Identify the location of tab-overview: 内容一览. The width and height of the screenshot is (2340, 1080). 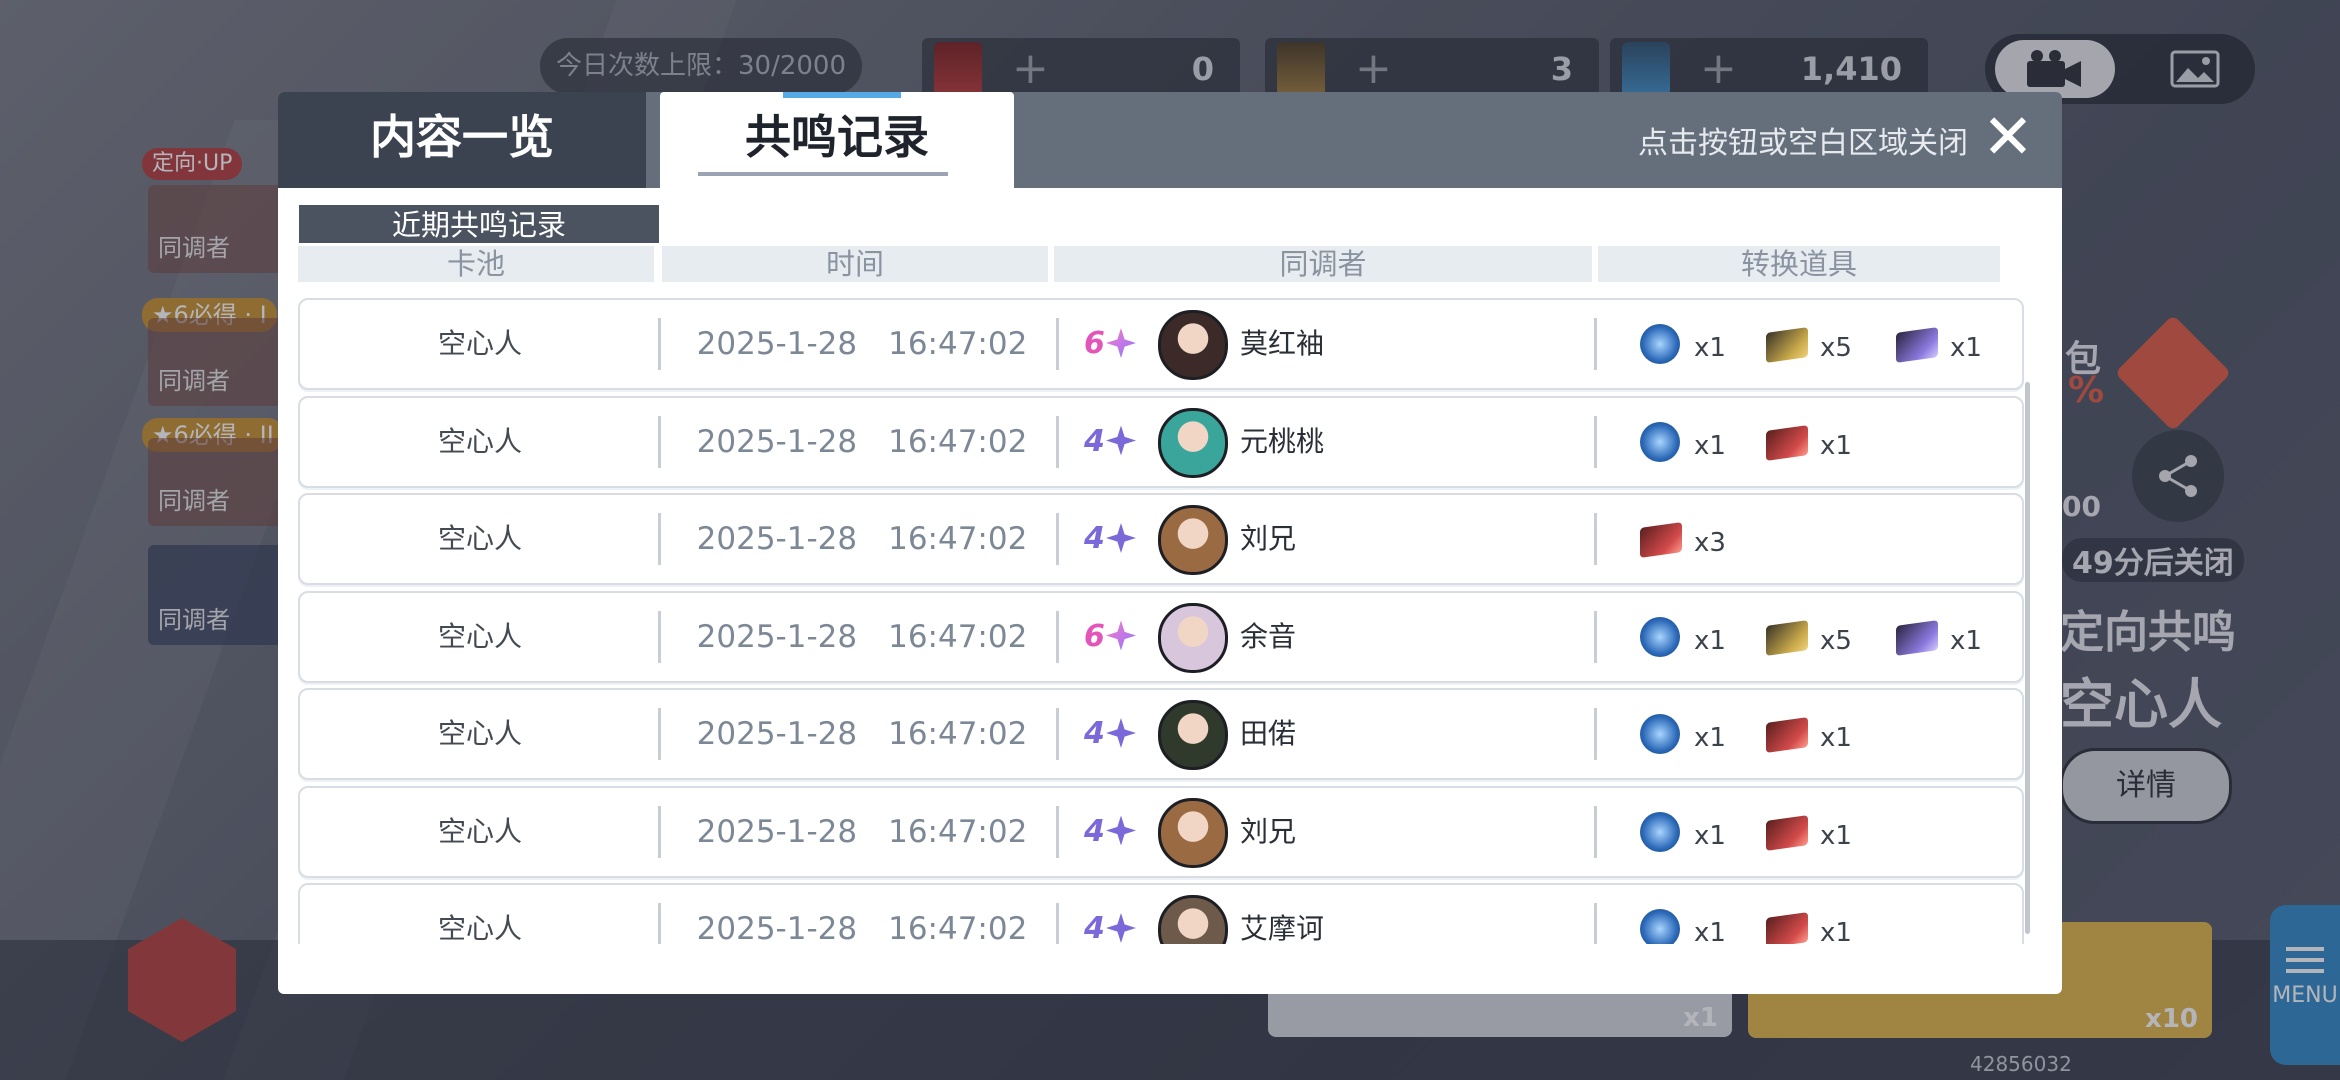
(462, 140).